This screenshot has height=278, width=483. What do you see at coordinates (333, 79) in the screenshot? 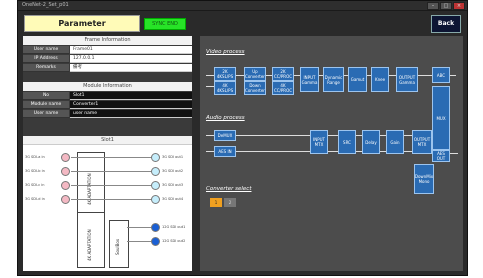
I see `block-dynamic-range: Dynamic Range` at bounding box center [333, 79].